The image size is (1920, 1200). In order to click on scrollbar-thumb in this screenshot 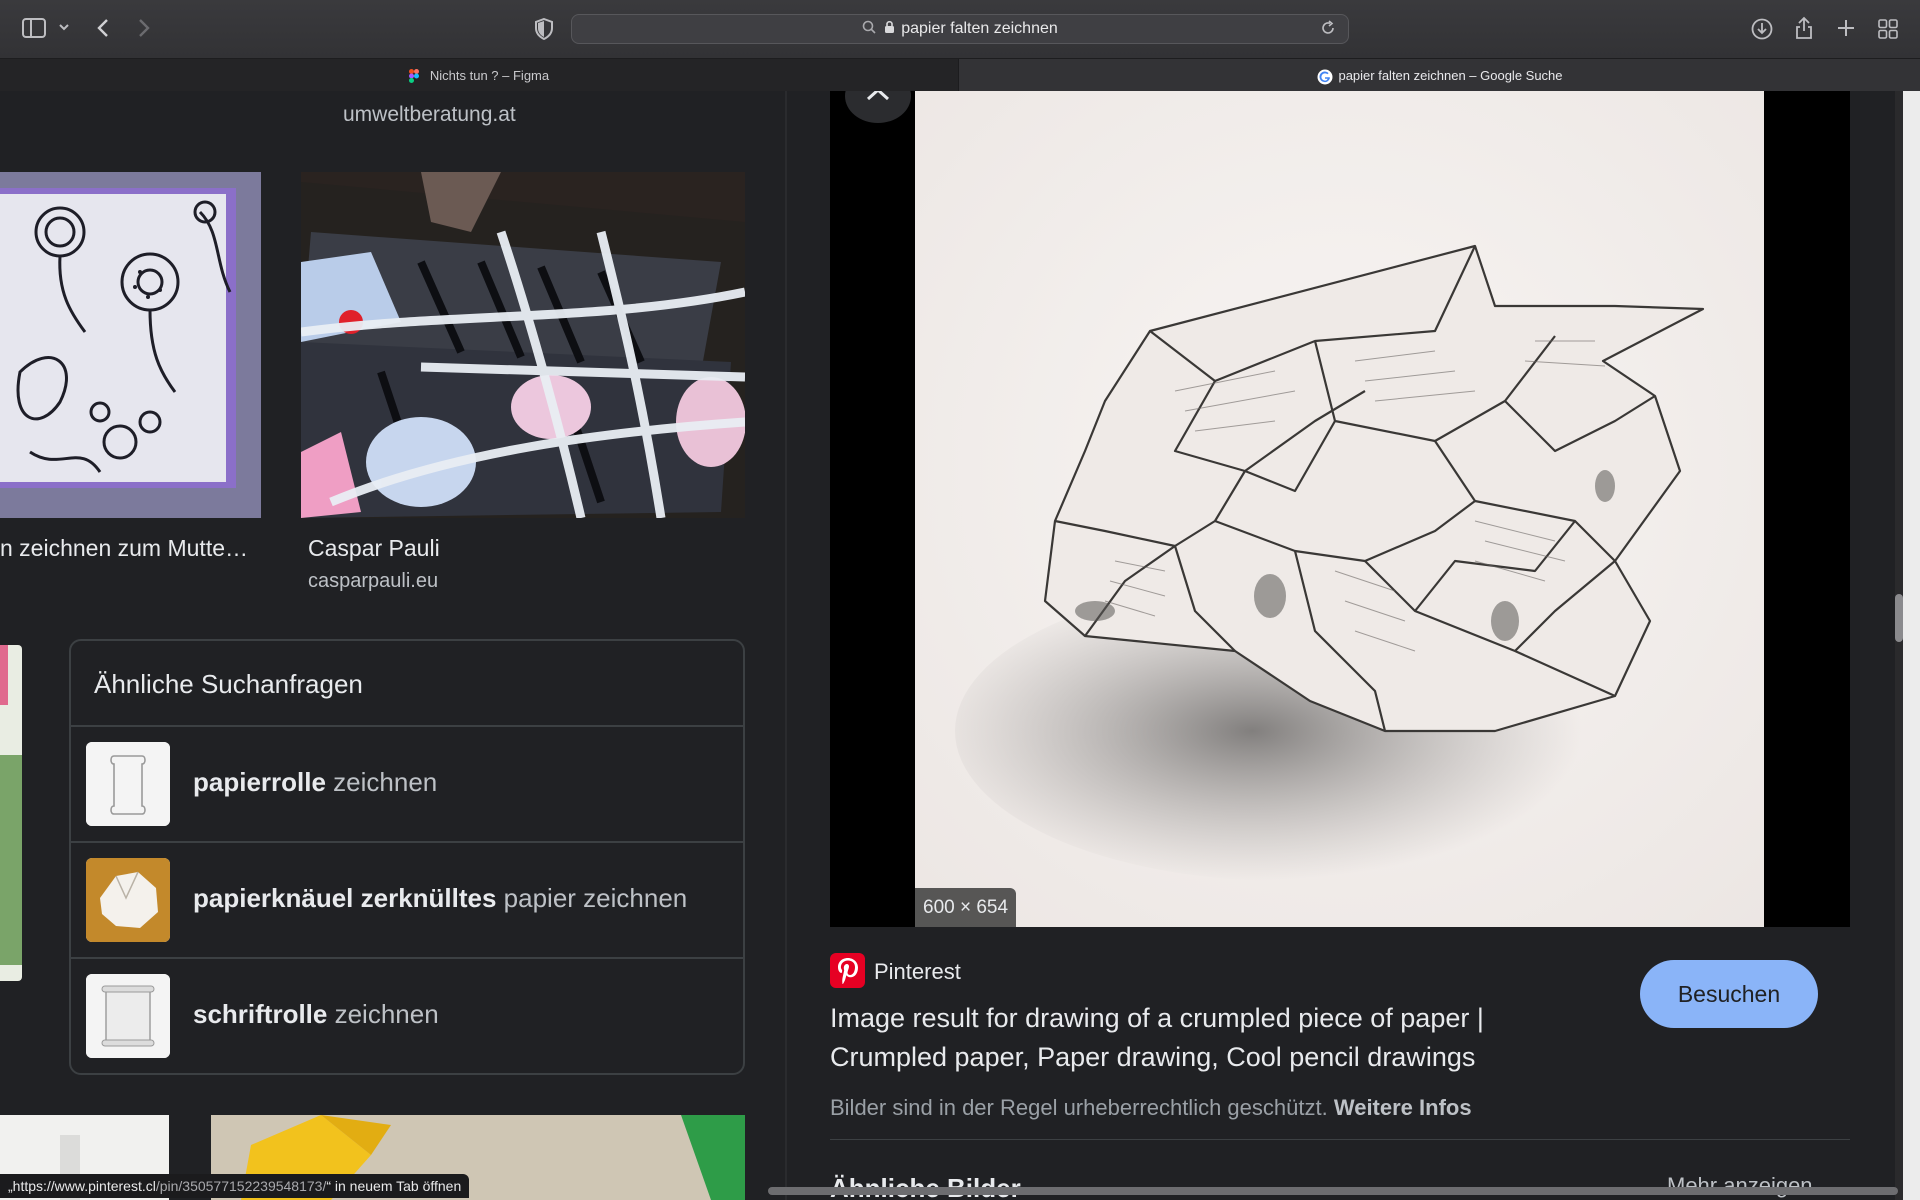, I will do `click(1899, 618)`.